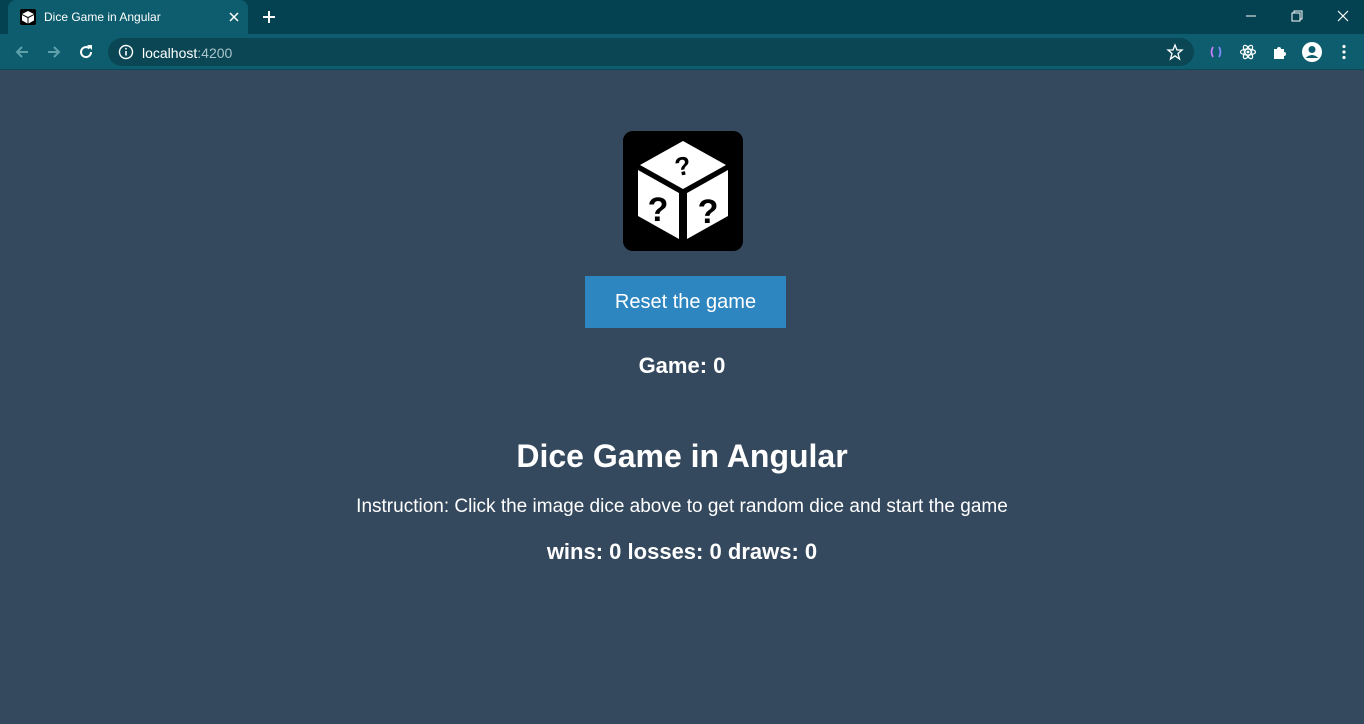 The width and height of the screenshot is (1364, 724). What do you see at coordinates (683, 191) in the screenshot?
I see `dice-image: ? ? ?` at bounding box center [683, 191].